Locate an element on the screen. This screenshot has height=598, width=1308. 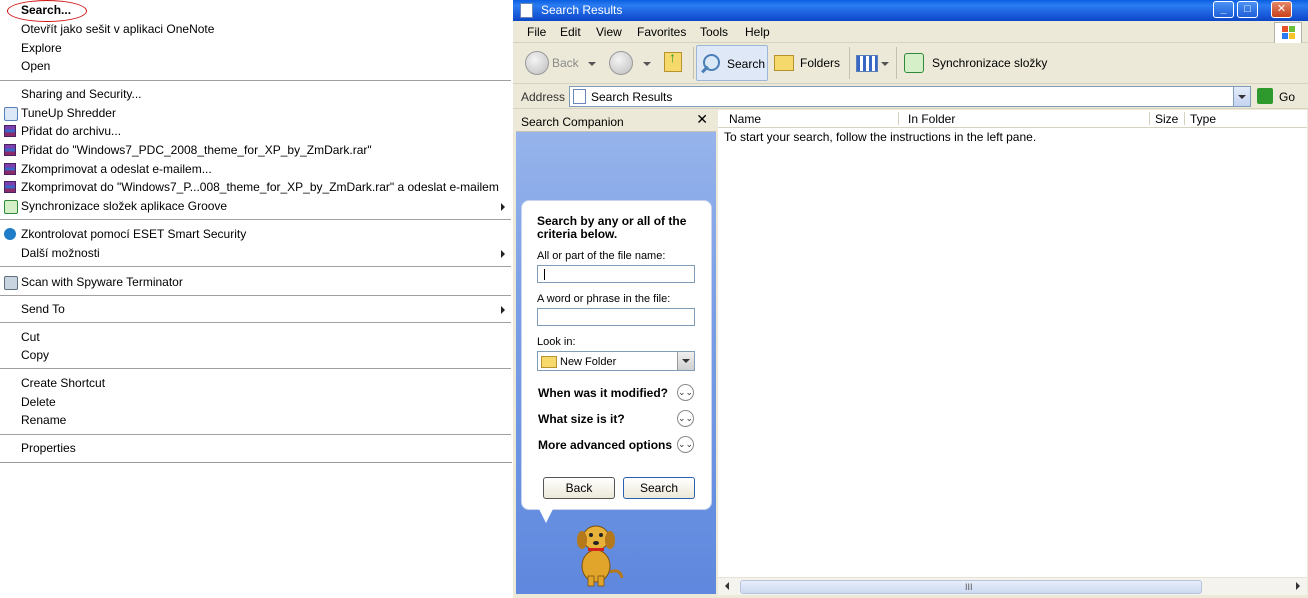
close-button: ✕ is located at coordinates (1281, 9).